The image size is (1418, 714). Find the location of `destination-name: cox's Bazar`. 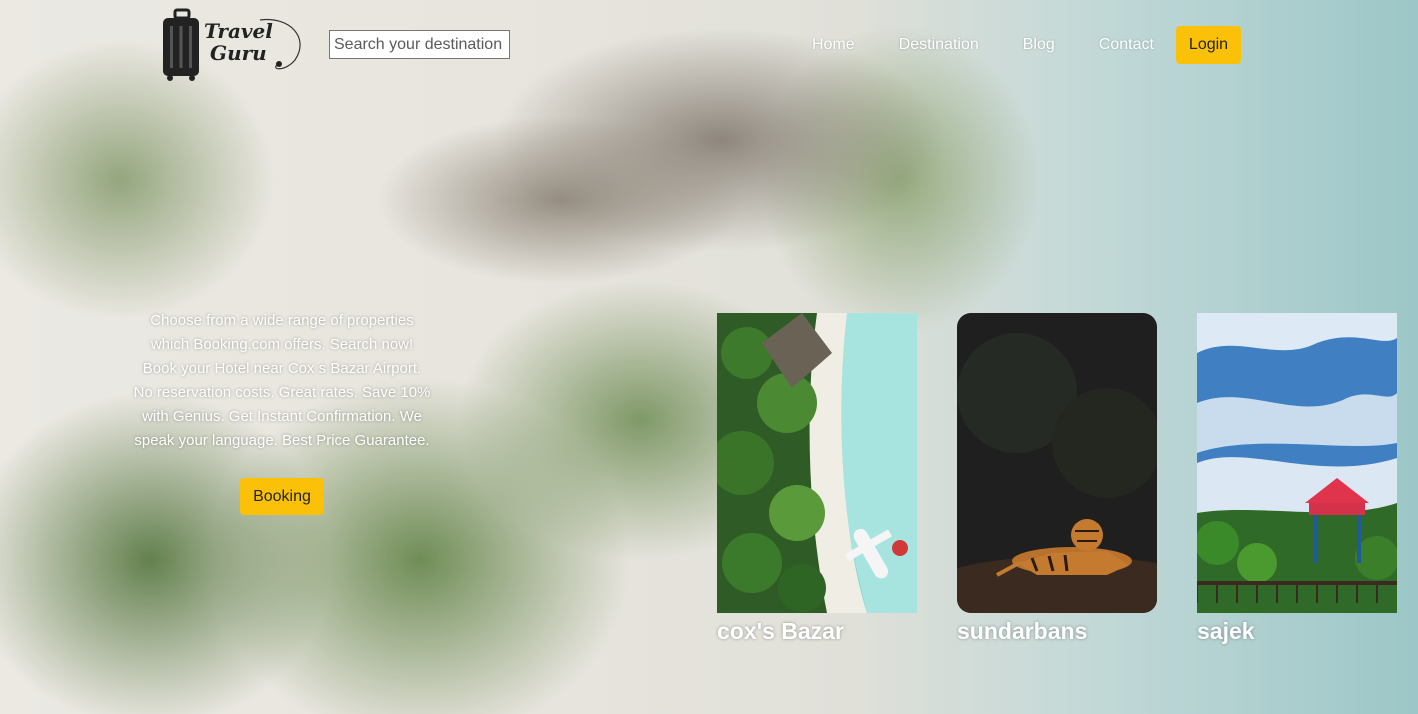

destination-name: cox's Bazar is located at coordinates (780, 631).